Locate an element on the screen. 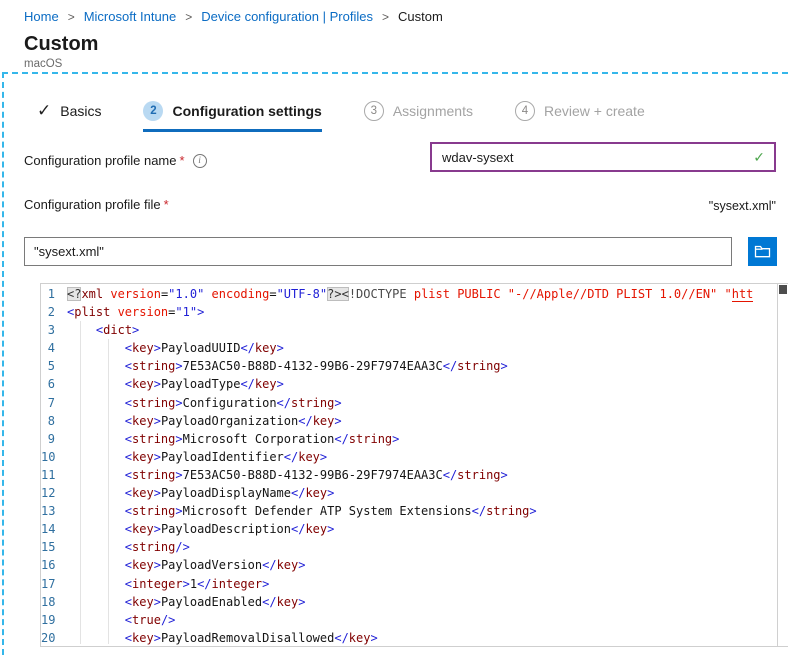 The height and width of the screenshot is (655, 788). code-line-content: <key>PayloadEnabled</key> is located at coordinates (215, 601).